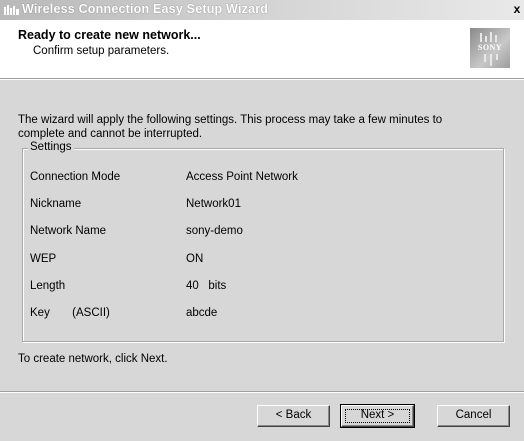 This screenshot has width=524, height=441. Describe the element at coordinates (43, 259) in the screenshot. I see `setting-label: WEP` at that location.